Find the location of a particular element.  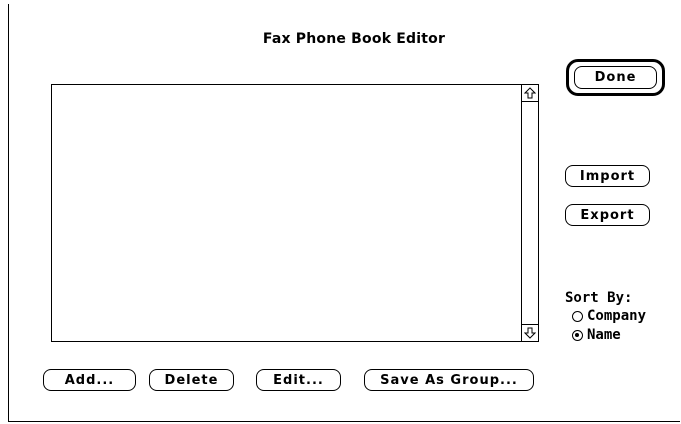

done-button: Done is located at coordinates (615, 77).